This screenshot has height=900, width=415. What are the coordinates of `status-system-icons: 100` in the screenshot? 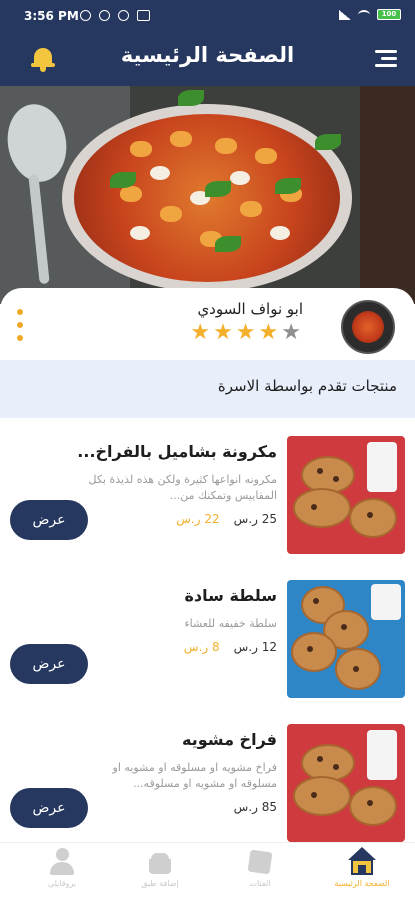 It's located at (370, 14).